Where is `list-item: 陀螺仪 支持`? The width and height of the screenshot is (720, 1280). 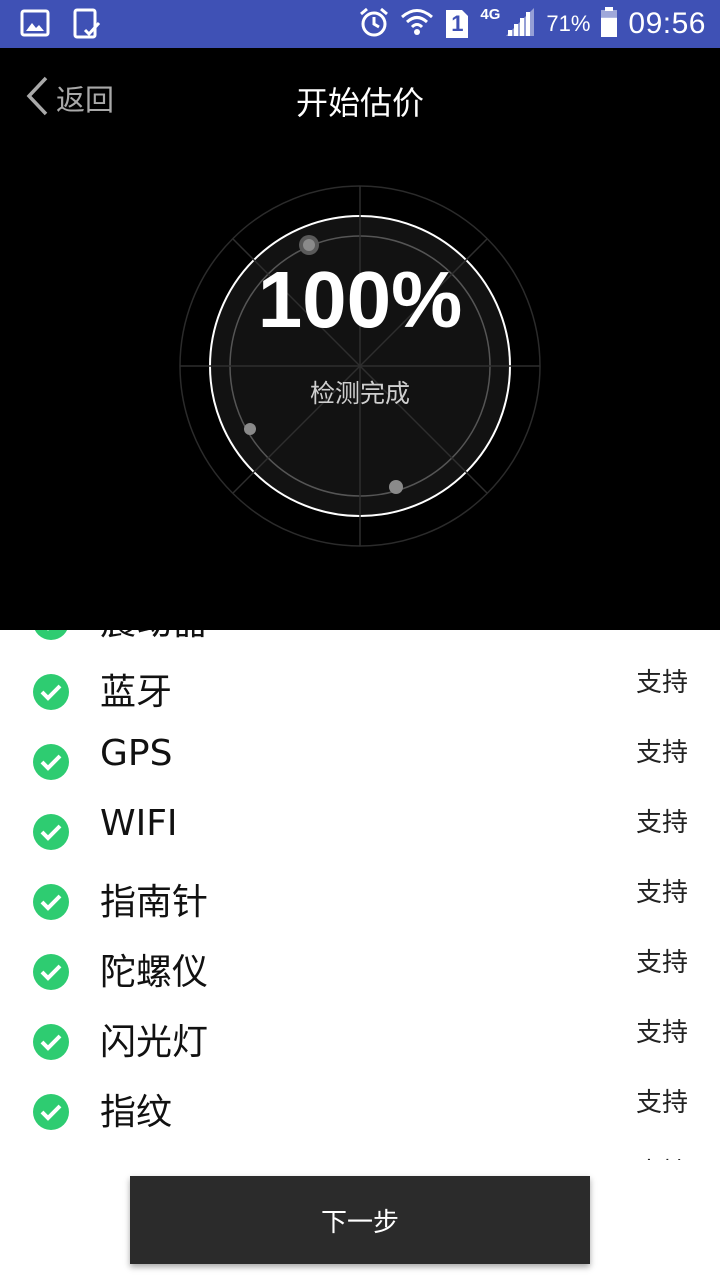 list-item: 陀螺仪 支持 is located at coordinates (360, 951).